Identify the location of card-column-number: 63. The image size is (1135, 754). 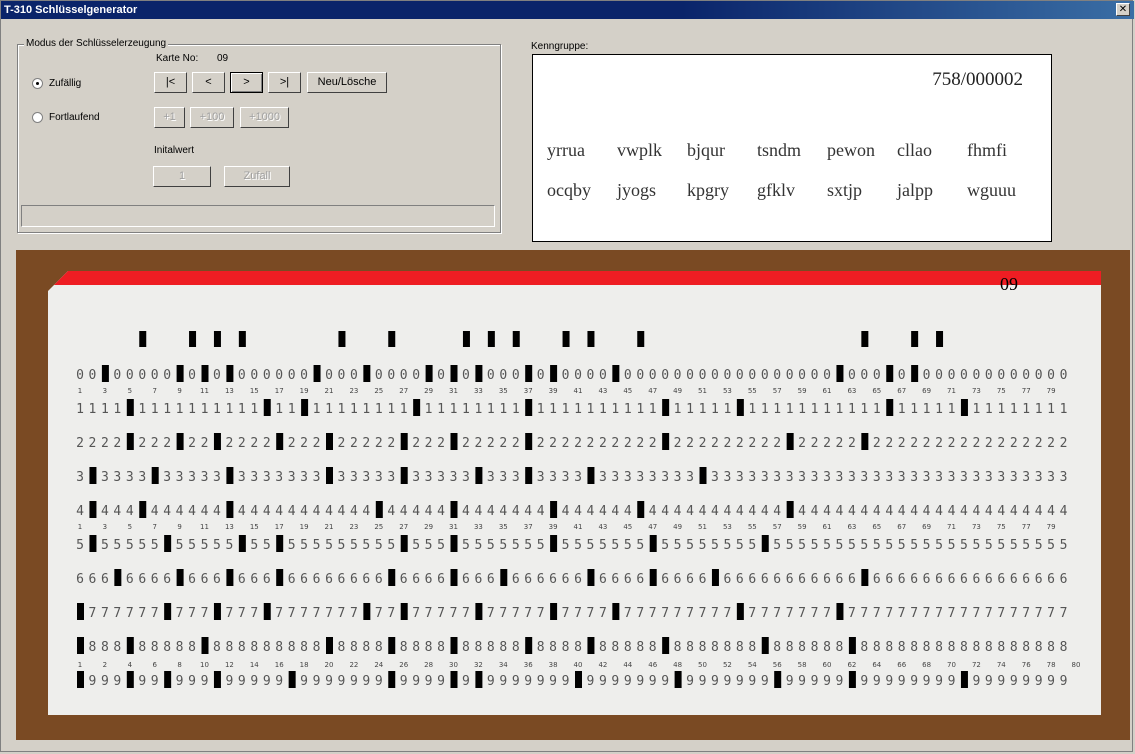
(851, 391).